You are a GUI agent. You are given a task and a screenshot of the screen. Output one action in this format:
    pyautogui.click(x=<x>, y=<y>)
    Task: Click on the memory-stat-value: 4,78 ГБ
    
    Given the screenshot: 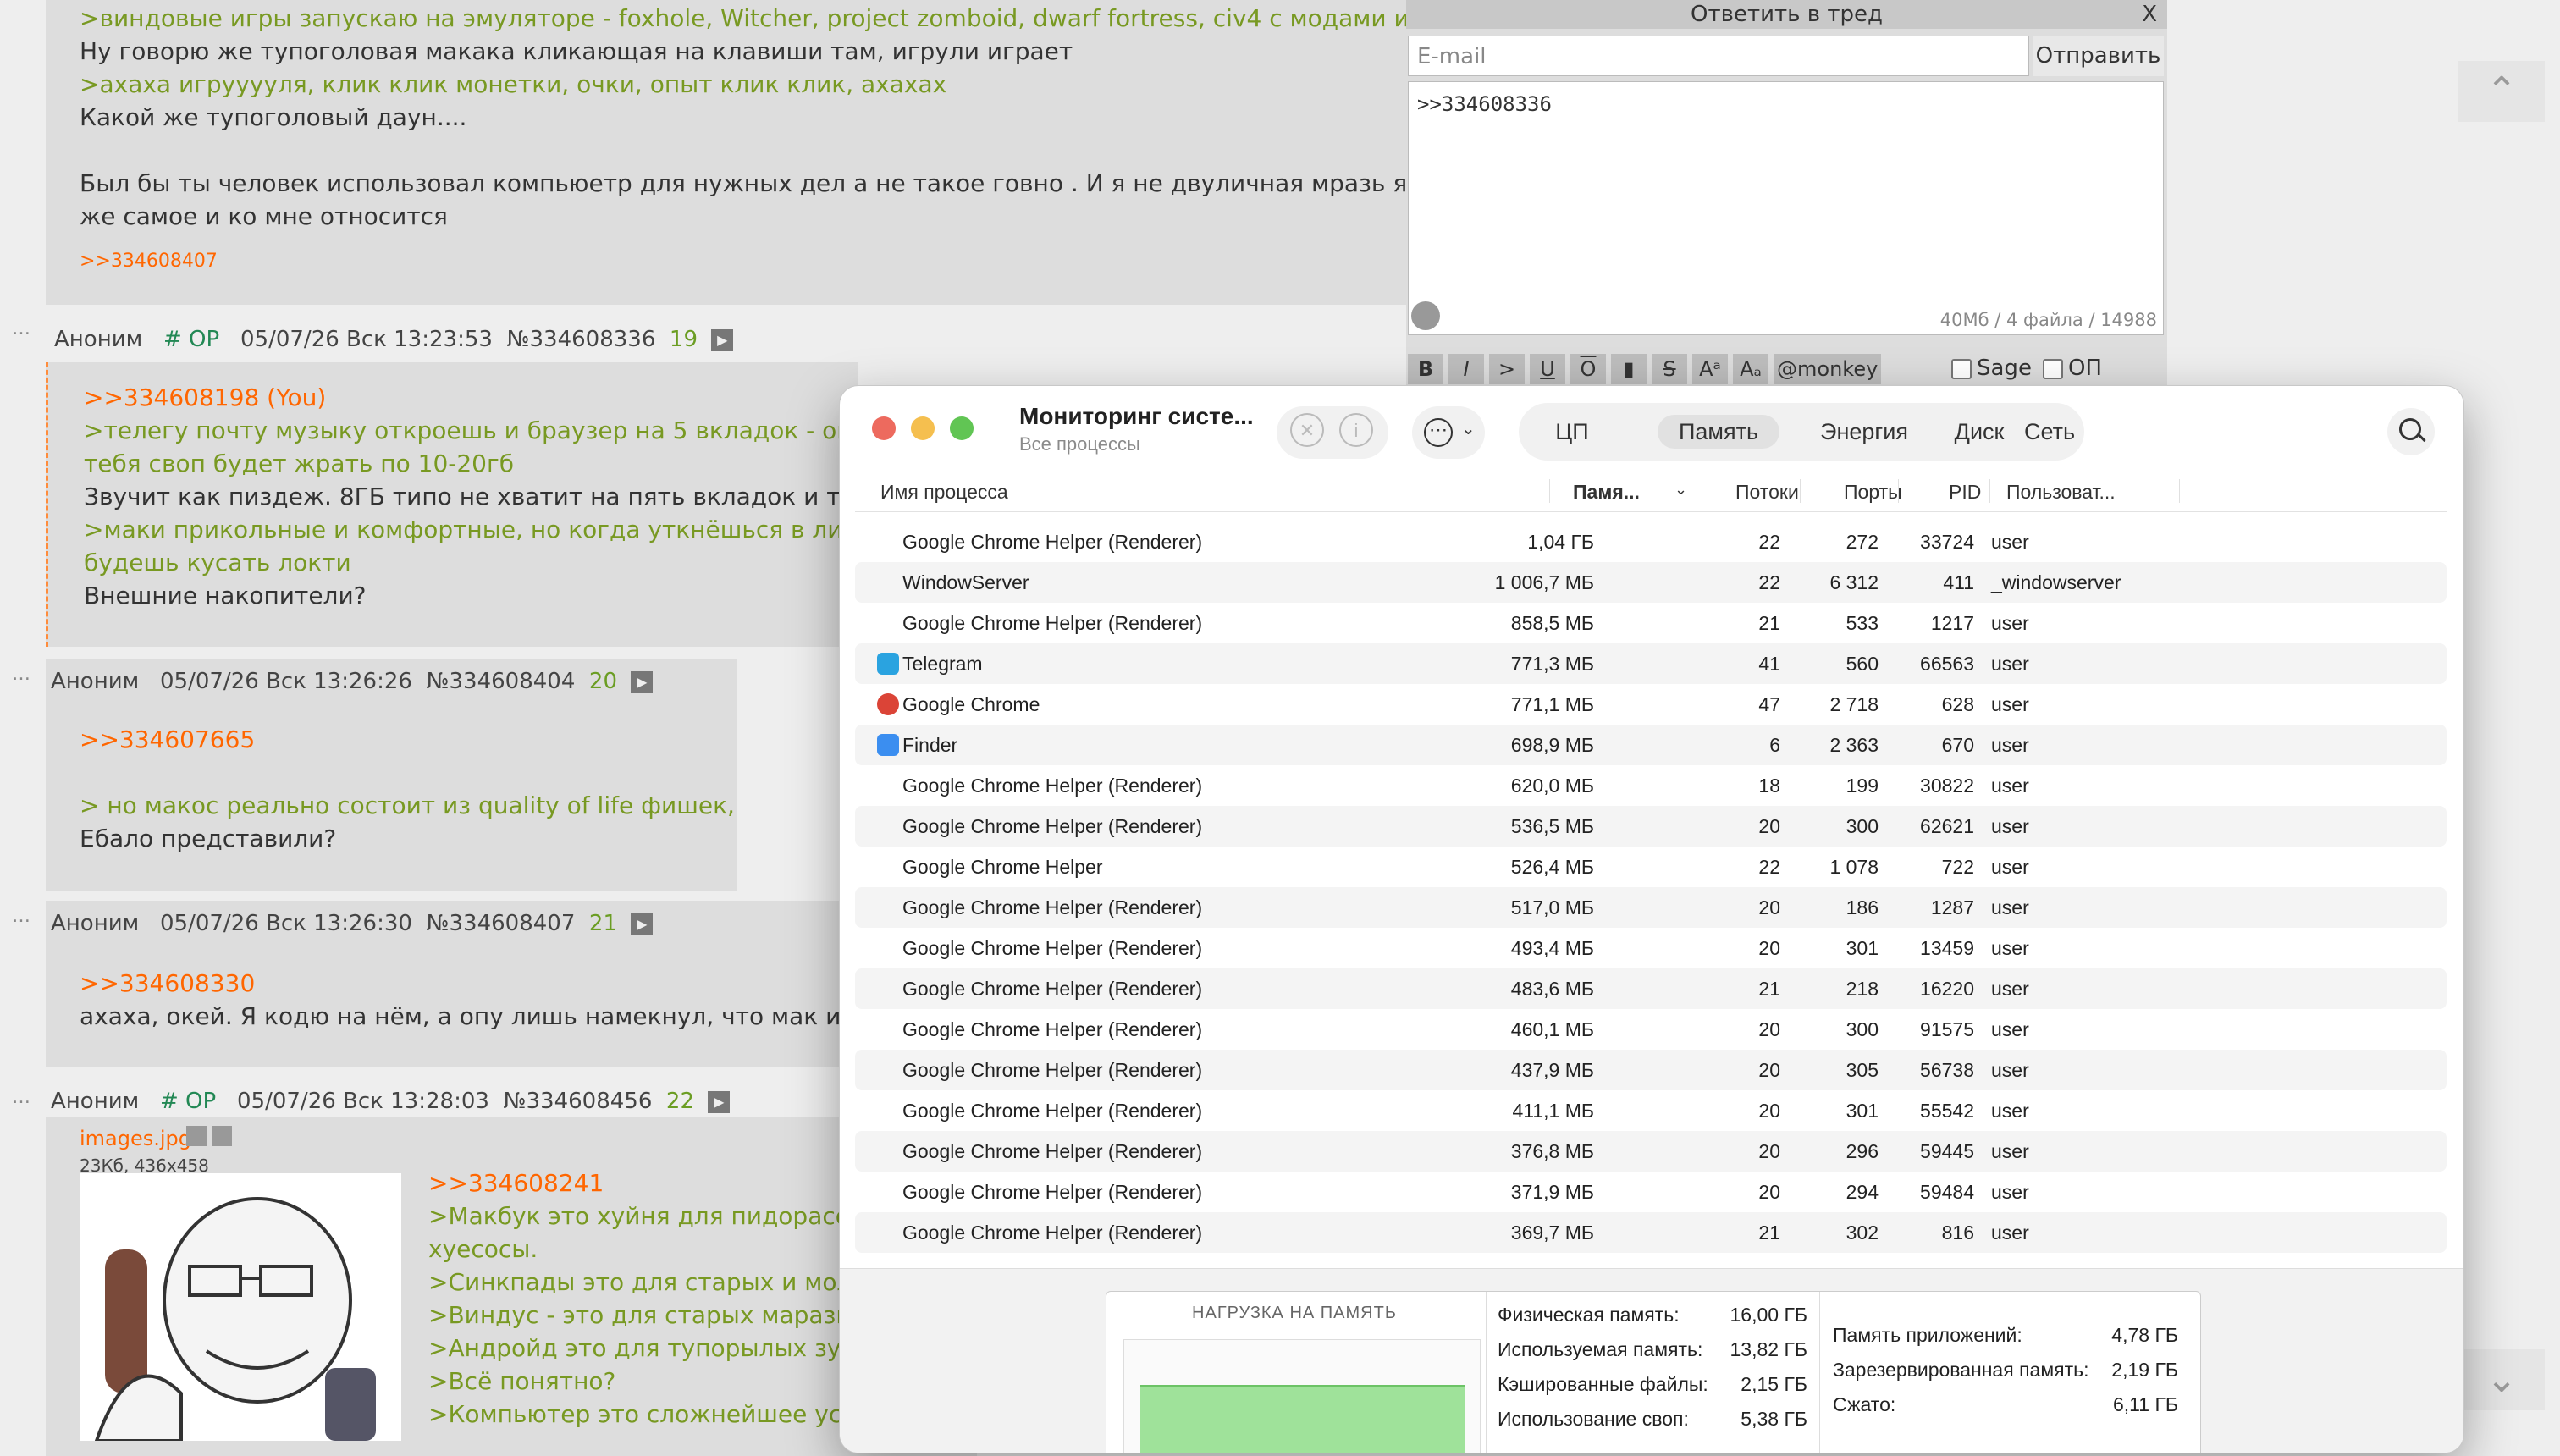 What is the action you would take?
    pyautogui.click(x=2144, y=1335)
    